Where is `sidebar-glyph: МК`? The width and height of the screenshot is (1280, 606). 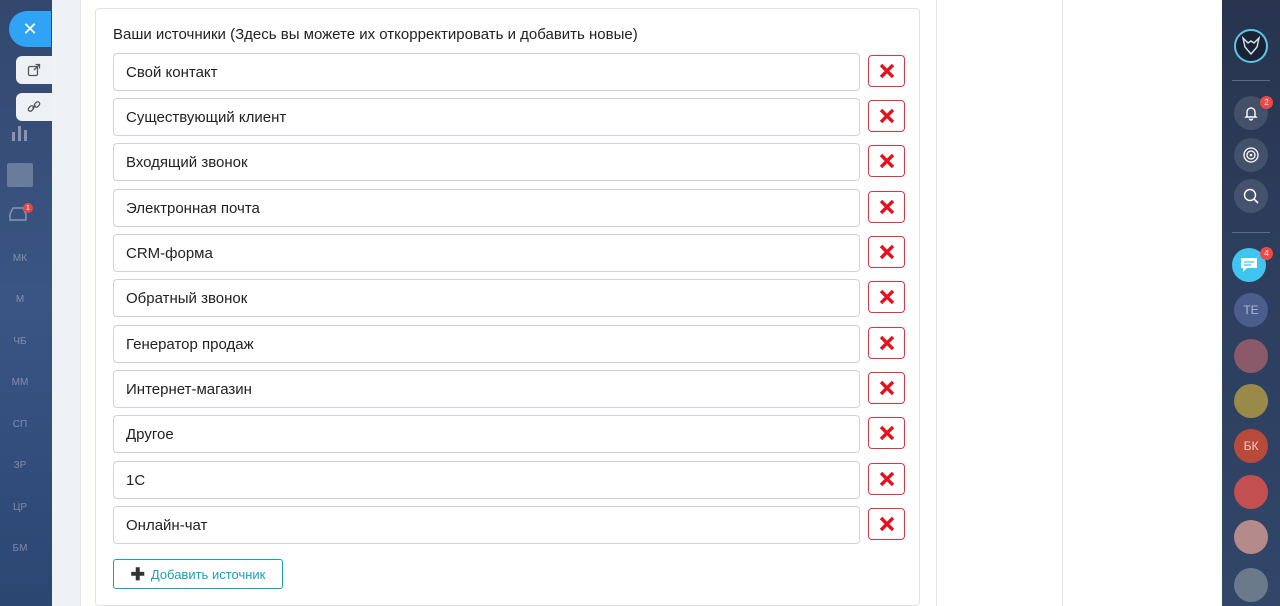
sidebar-glyph: МК is located at coordinates (20, 258).